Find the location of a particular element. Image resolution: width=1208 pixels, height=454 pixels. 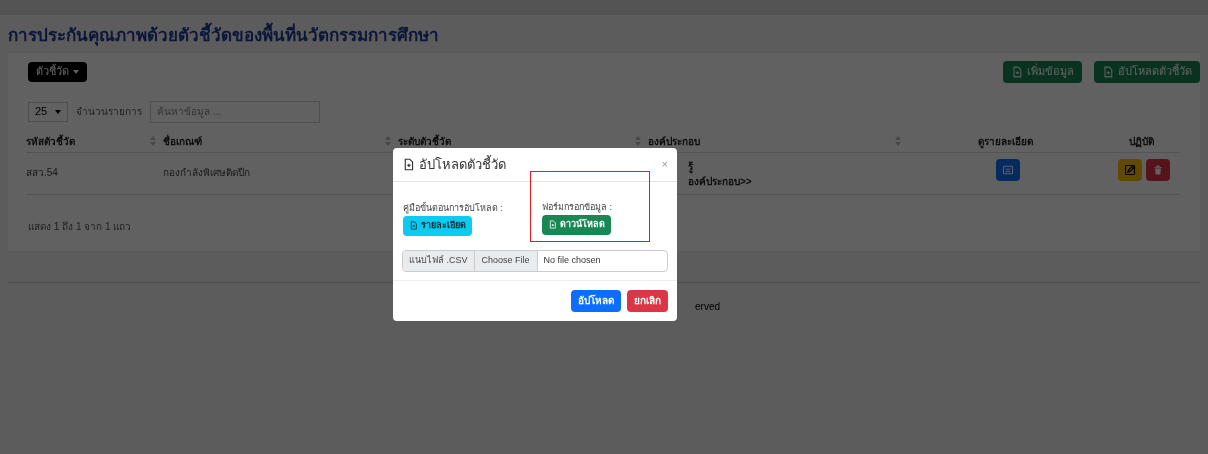

column-header: องค์ประกอบ is located at coordinates (674, 141).